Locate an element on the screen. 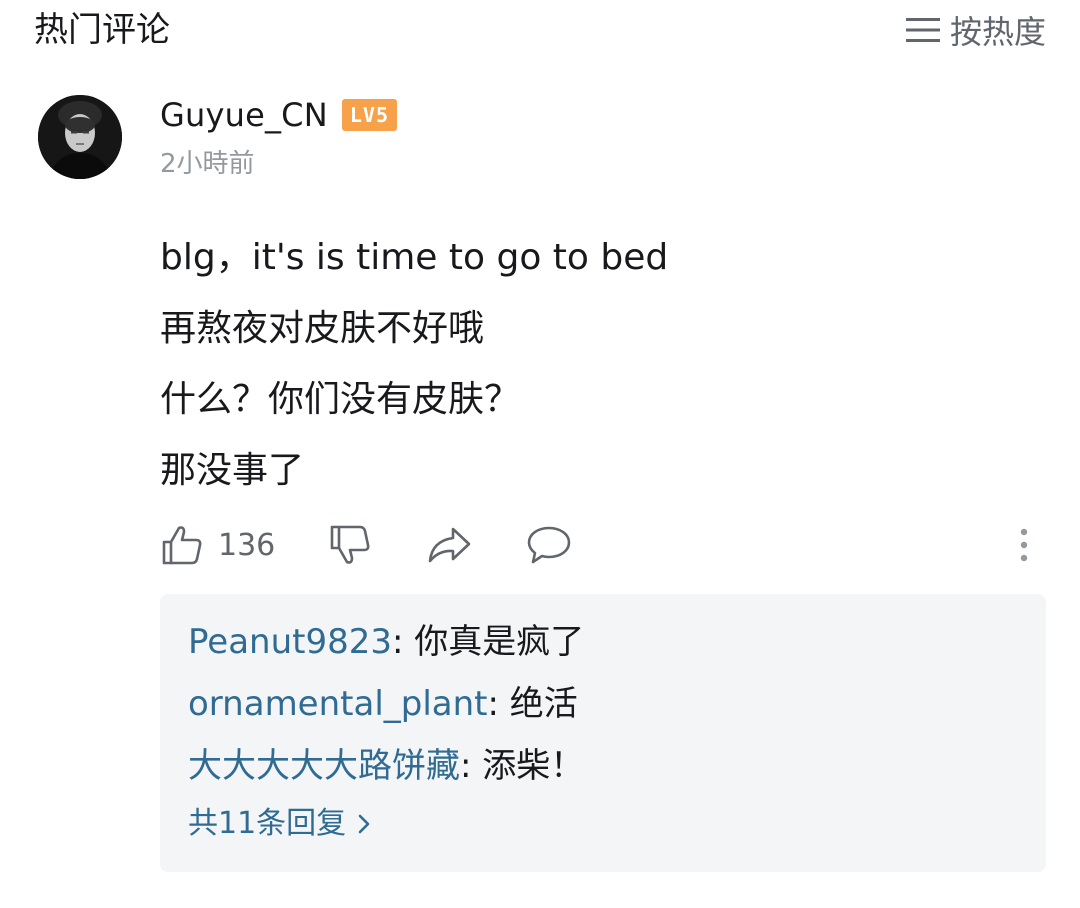 This screenshot has height=908, width=1080. section-title: 热门评论 is located at coordinates (102, 30).